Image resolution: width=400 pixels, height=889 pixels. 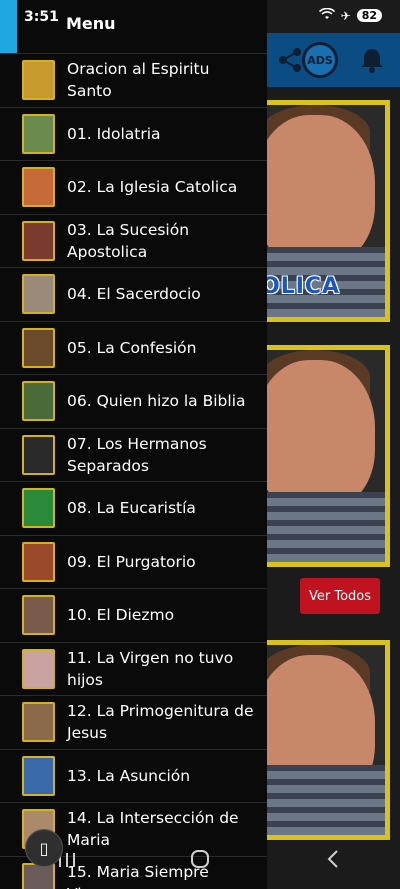 What do you see at coordinates (133, 615) in the screenshot?
I see `menu-item: 10. El Diezmo` at bounding box center [133, 615].